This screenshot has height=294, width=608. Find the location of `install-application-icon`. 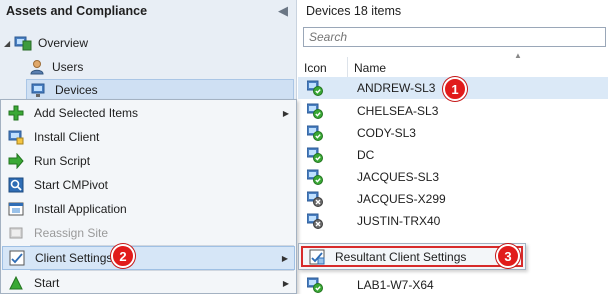

install-application-icon is located at coordinates (16, 209).